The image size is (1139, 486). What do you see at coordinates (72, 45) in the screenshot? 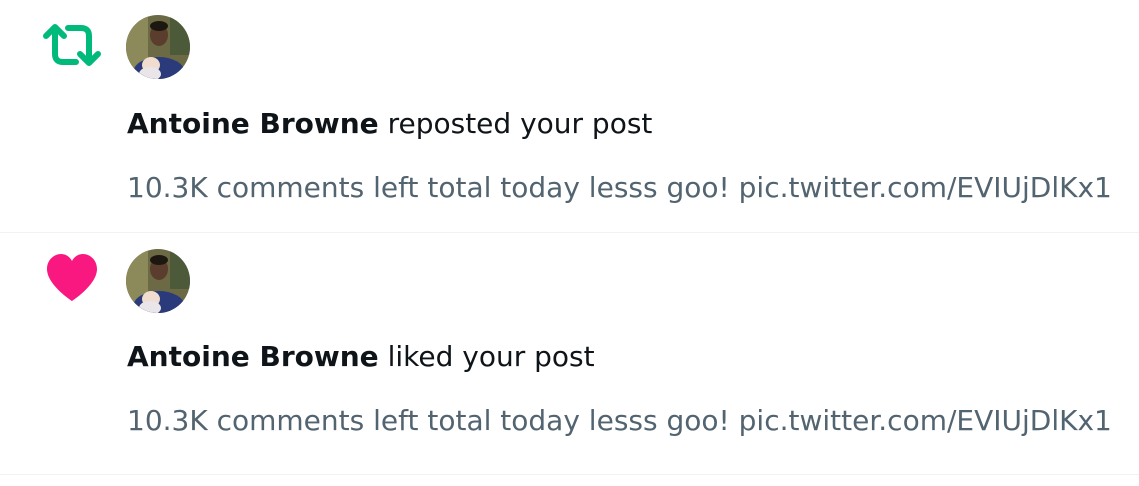
I see `repost-icon` at bounding box center [72, 45].